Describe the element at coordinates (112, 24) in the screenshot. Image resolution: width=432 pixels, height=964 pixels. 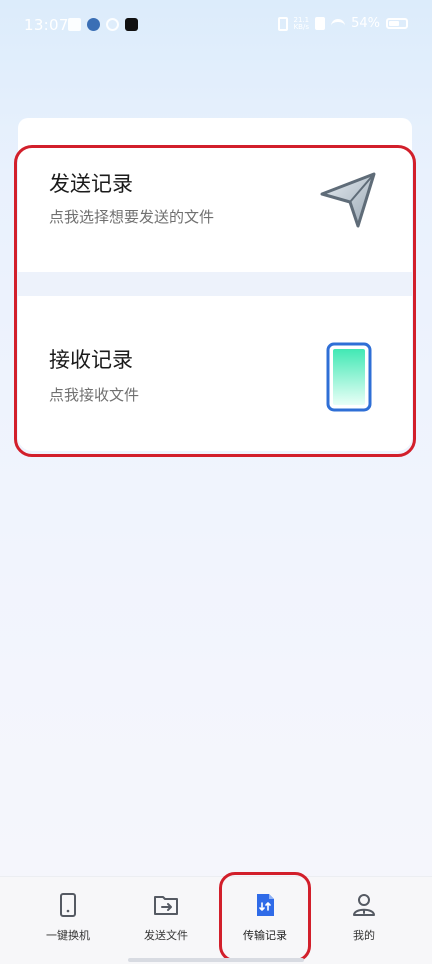
I see `leaf-icon` at that location.